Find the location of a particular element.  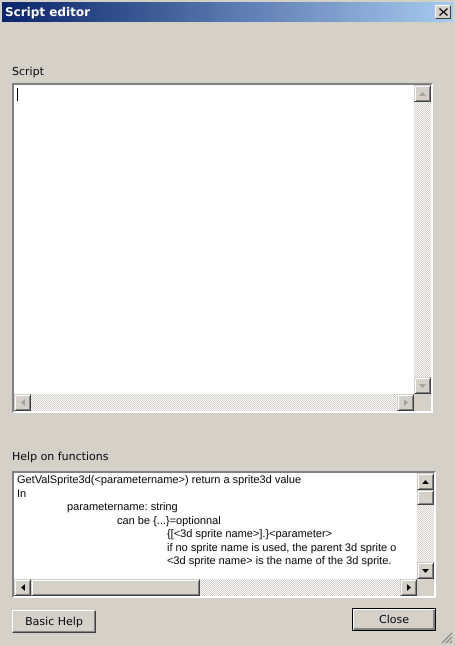

basic-help-button: Basic Help is located at coordinates (54, 621).